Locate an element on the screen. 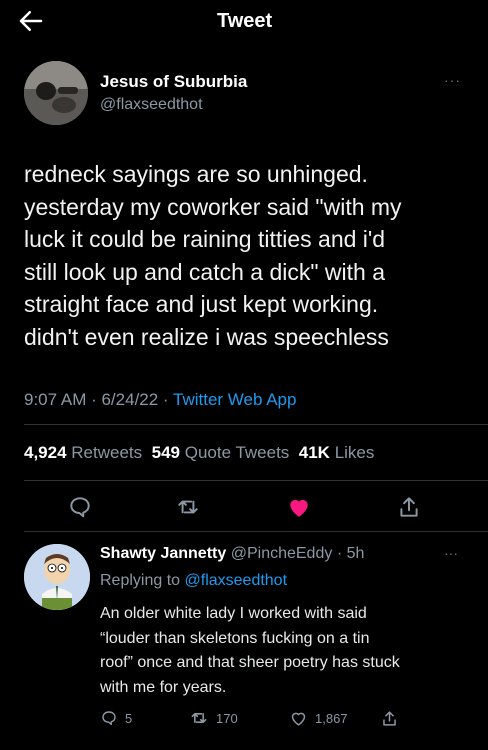  reply-author-handle: @PincheEddy is located at coordinates (282, 553).